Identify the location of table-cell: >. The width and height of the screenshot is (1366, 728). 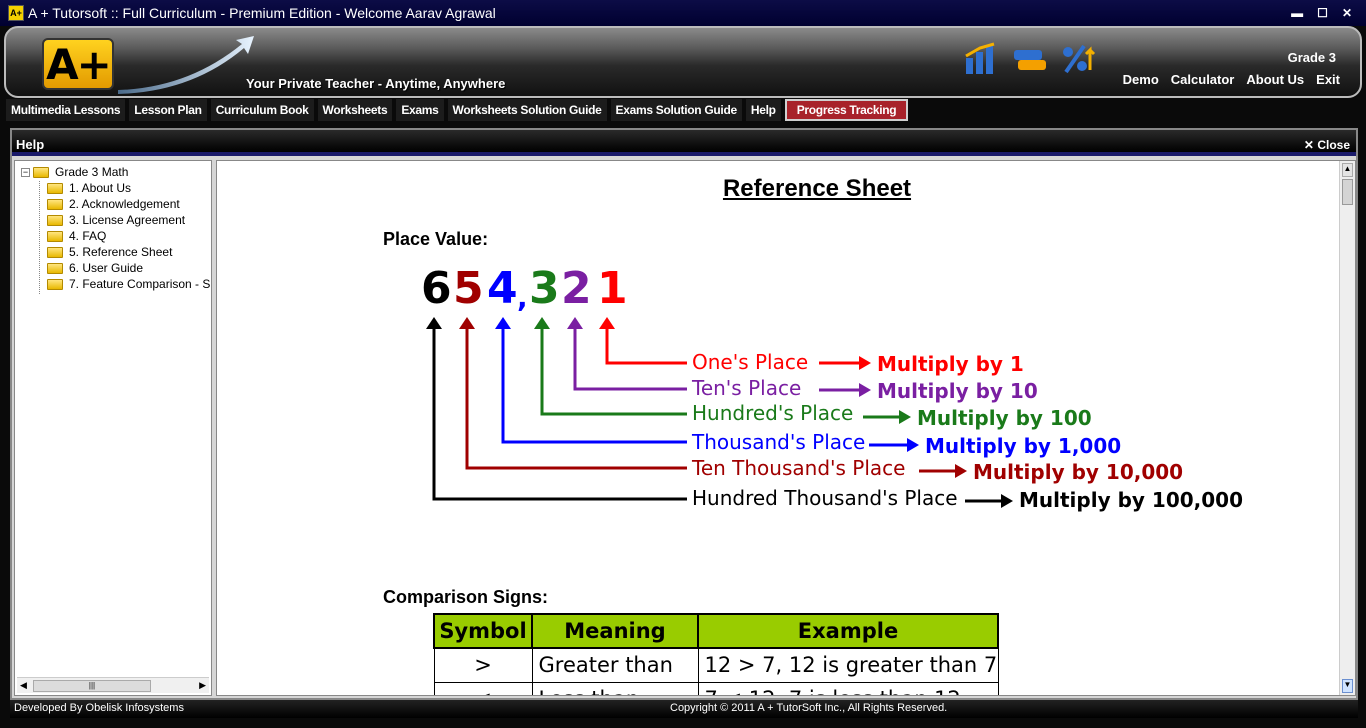
(483, 665).